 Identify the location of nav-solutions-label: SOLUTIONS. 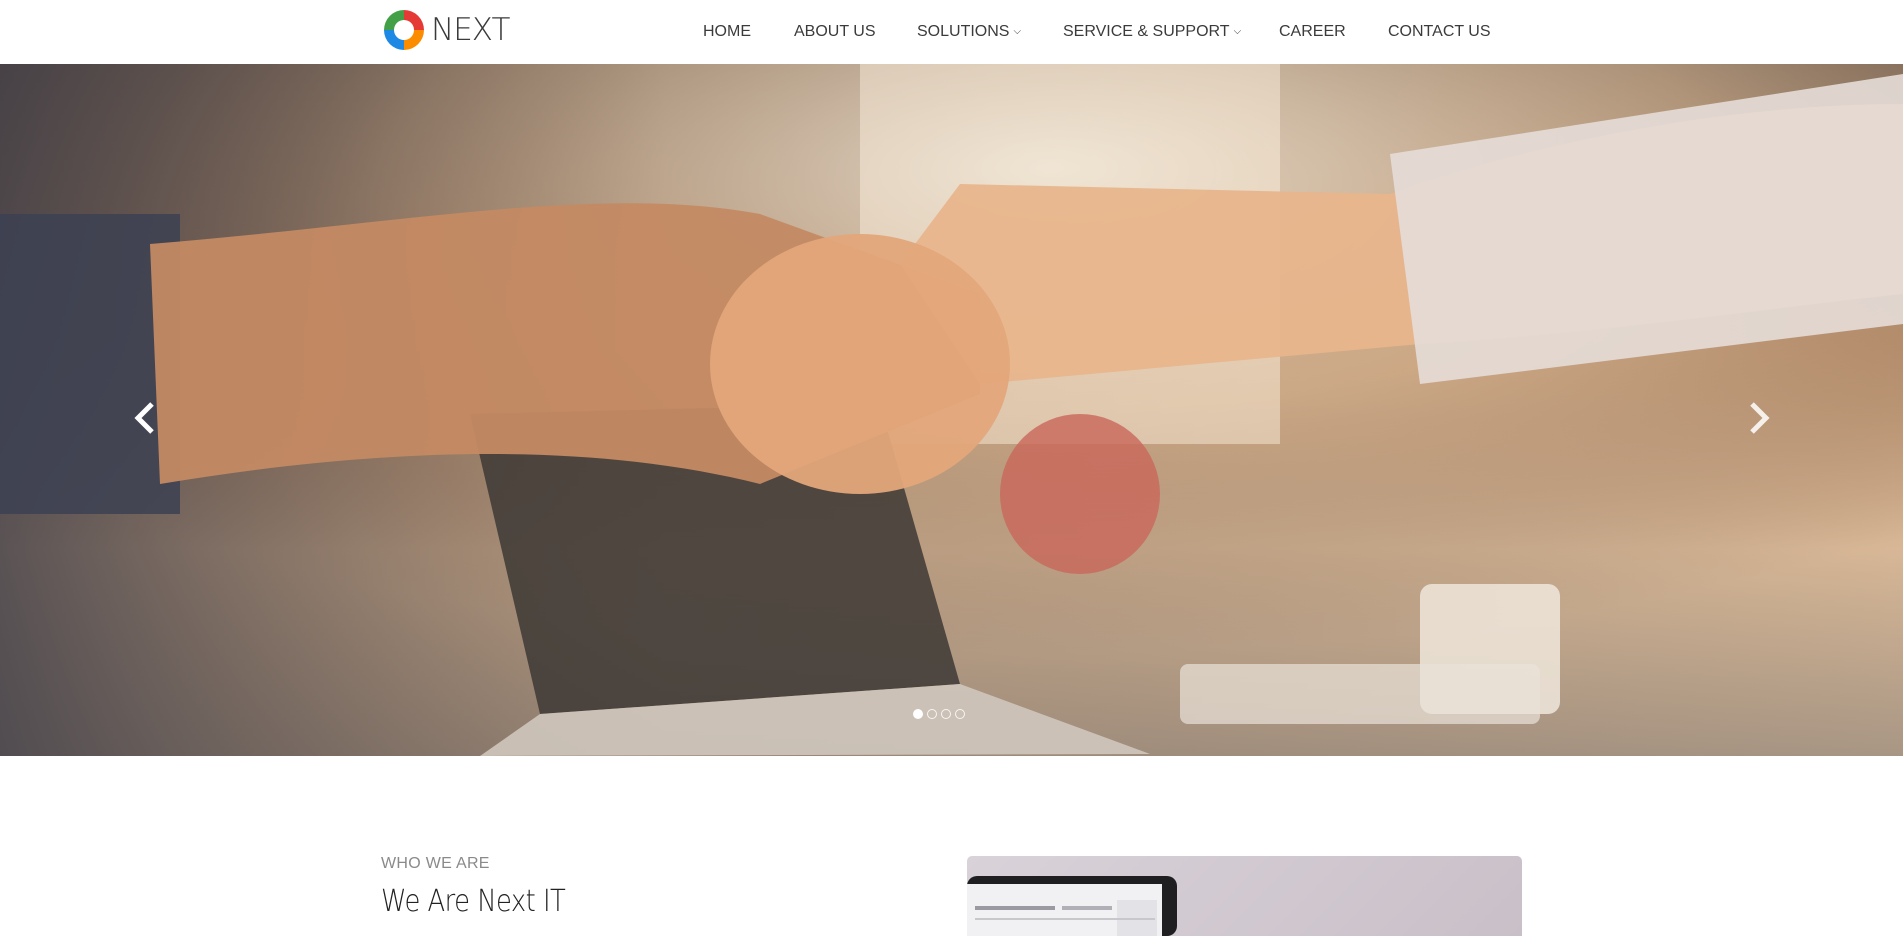
(963, 31).